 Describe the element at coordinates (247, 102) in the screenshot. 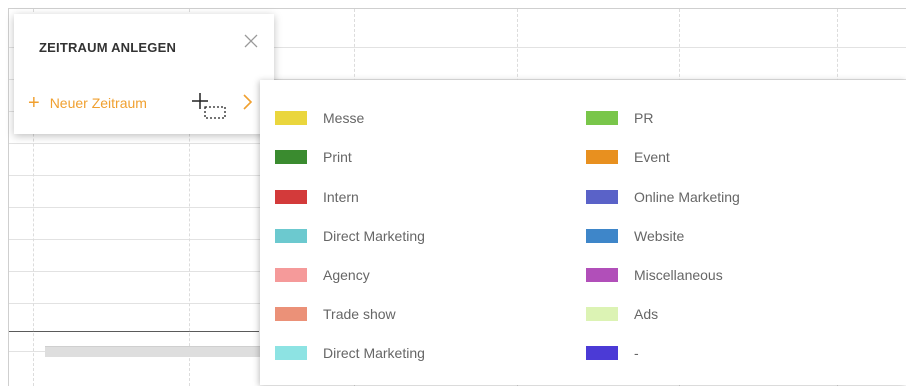

I see `chevron-right-icon` at that location.